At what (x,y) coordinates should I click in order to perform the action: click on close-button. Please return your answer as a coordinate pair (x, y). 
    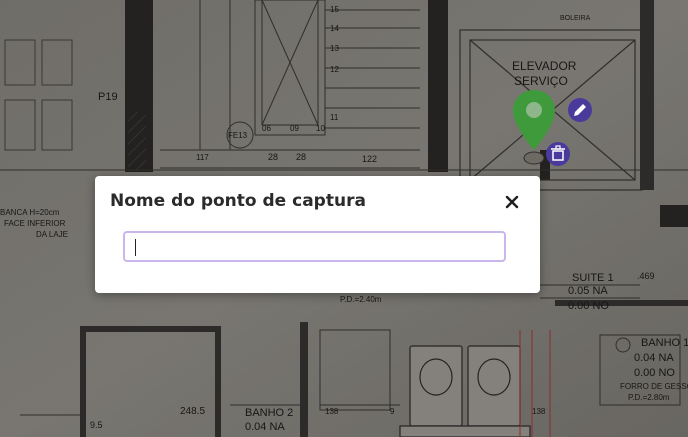
    Looking at the image, I should click on (512, 202).